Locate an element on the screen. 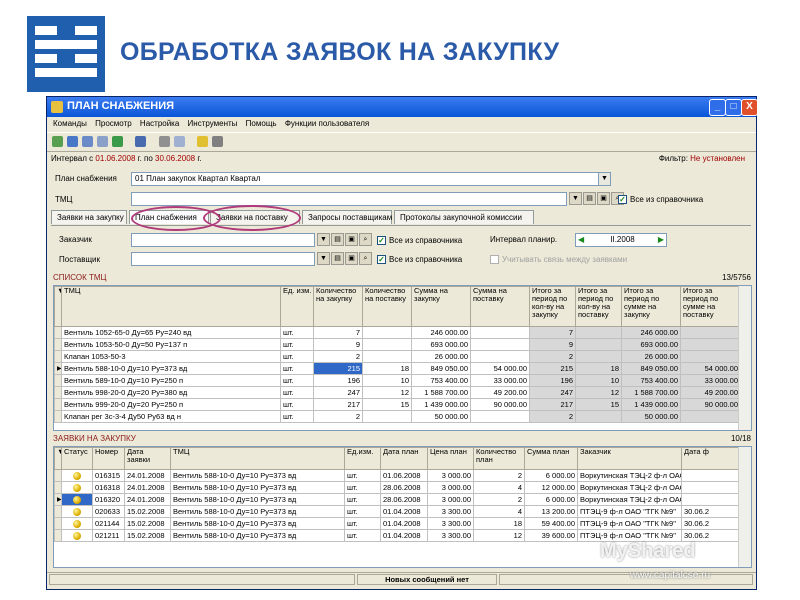 The width and height of the screenshot is (800, 600). order-cell: 016320 is located at coordinates (108, 499).